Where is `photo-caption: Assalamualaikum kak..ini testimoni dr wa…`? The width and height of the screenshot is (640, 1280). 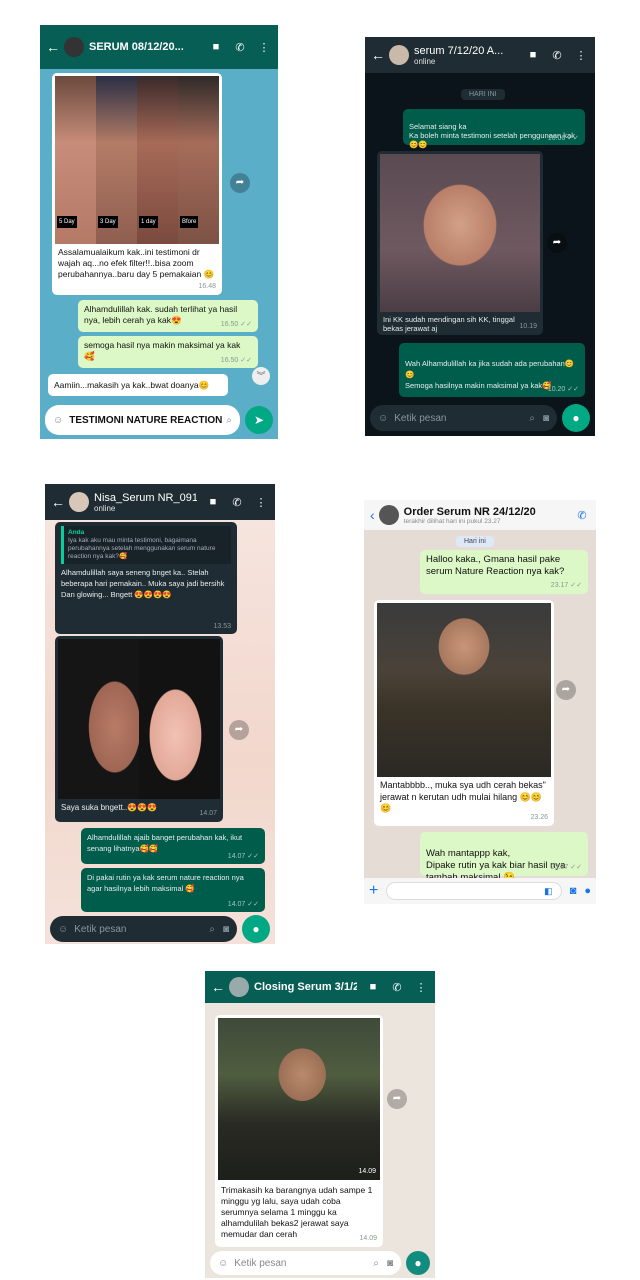
photo-caption: Assalamualaikum kak..ini testimoni dr wa… is located at coordinates (136, 263).